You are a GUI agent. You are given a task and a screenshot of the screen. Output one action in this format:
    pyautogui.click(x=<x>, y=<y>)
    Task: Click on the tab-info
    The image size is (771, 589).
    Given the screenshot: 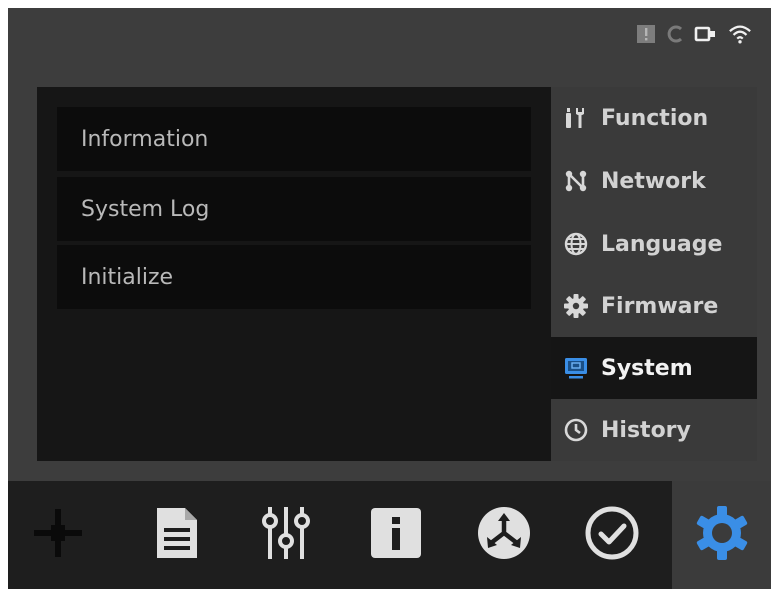 What is the action you would take?
    pyautogui.click(x=396, y=535)
    